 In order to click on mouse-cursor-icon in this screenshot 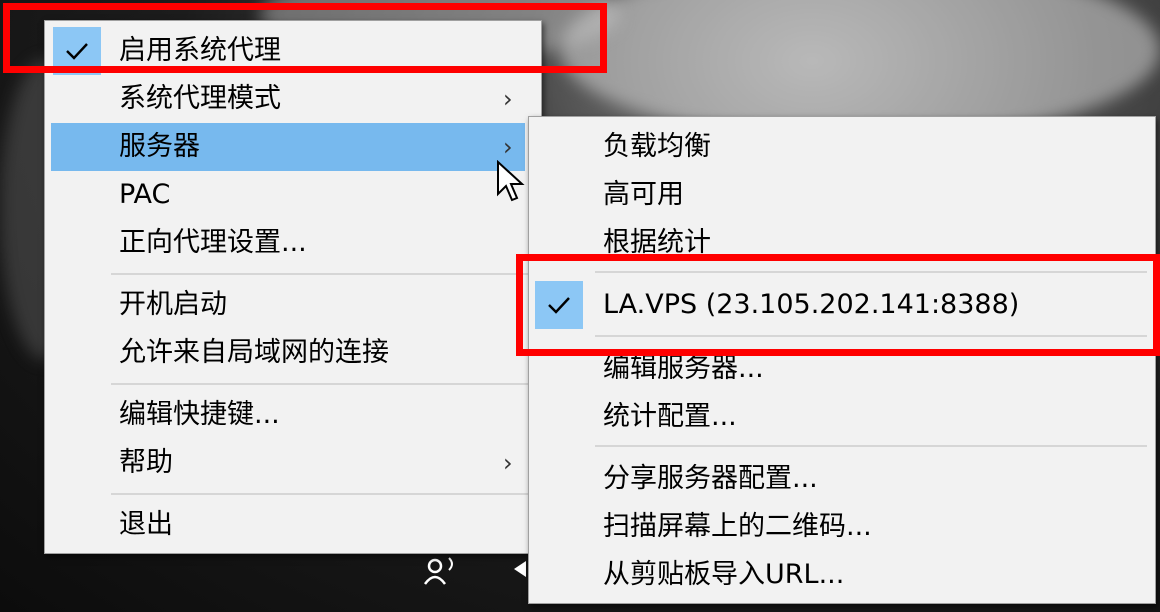, I will do `click(511, 183)`.